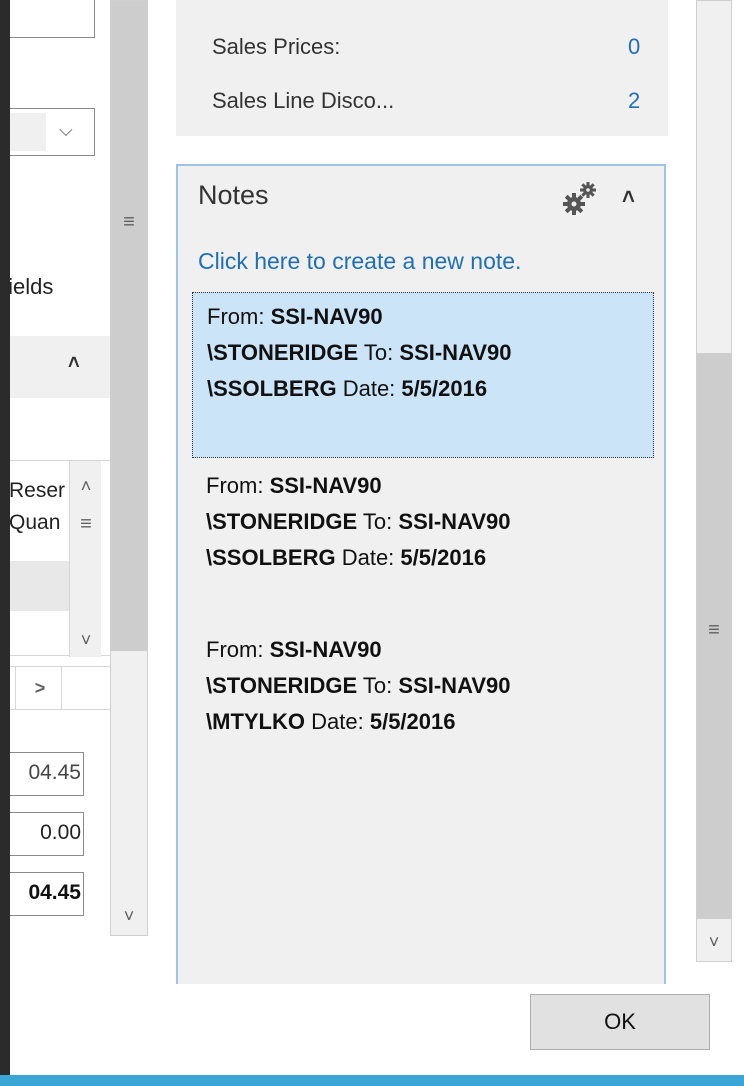 The image size is (744, 1086). I want to click on top-field, so click(52, 19).